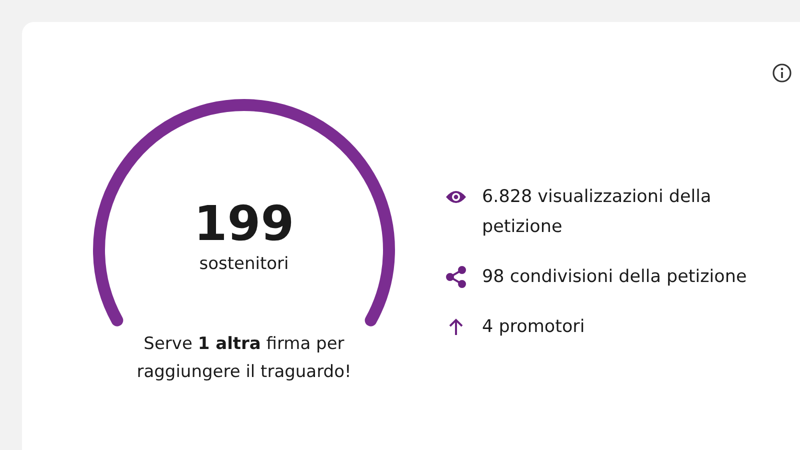 Image resolution: width=800 pixels, height=450 pixels. I want to click on stat-text: 6.828 visualizzazioni della petizione, so click(597, 212).